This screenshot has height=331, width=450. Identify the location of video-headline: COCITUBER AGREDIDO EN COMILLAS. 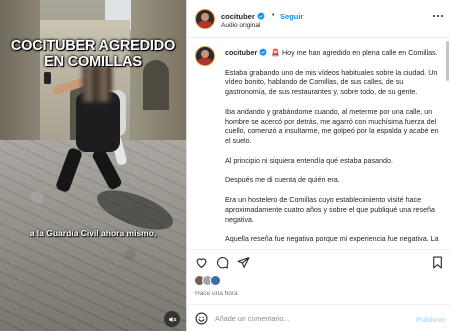
(93, 54).